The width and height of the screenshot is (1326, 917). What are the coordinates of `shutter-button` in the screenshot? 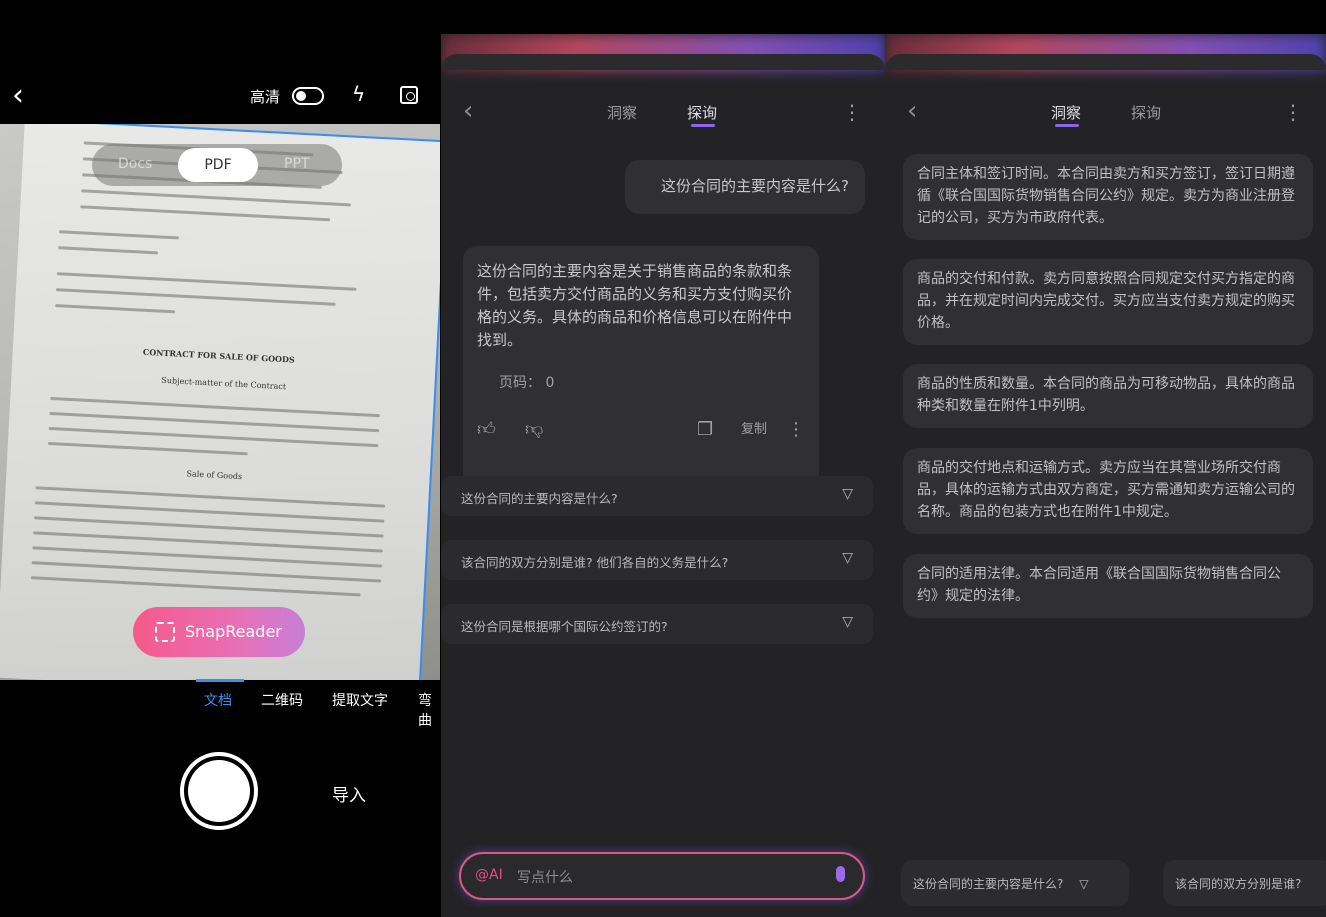 It's located at (219, 791).